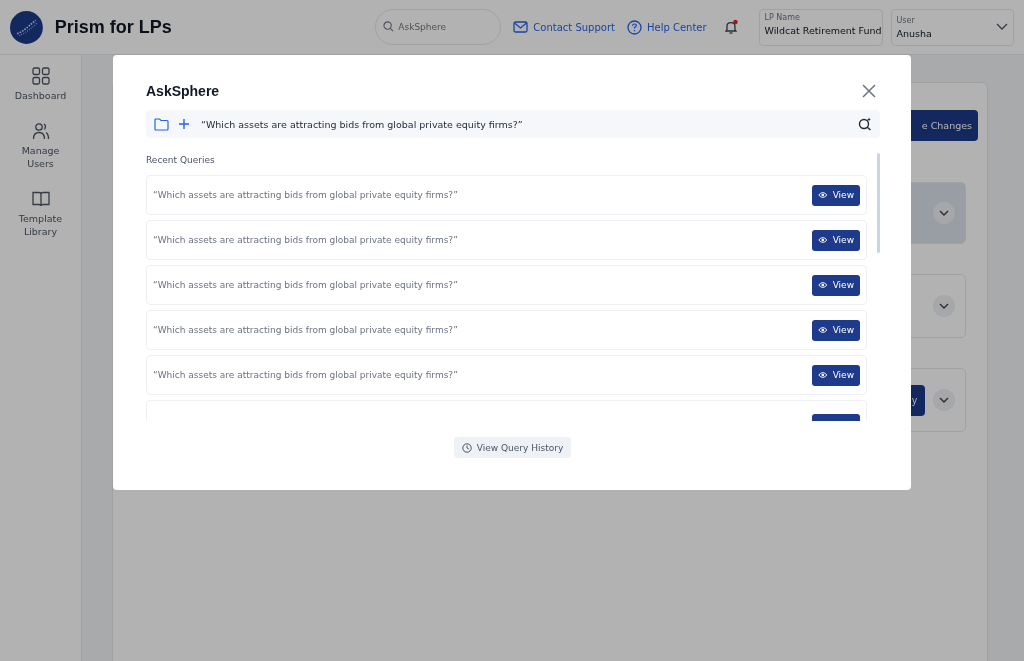 This screenshot has height=661, width=1024. I want to click on search-field: AskSphere, so click(438, 27).